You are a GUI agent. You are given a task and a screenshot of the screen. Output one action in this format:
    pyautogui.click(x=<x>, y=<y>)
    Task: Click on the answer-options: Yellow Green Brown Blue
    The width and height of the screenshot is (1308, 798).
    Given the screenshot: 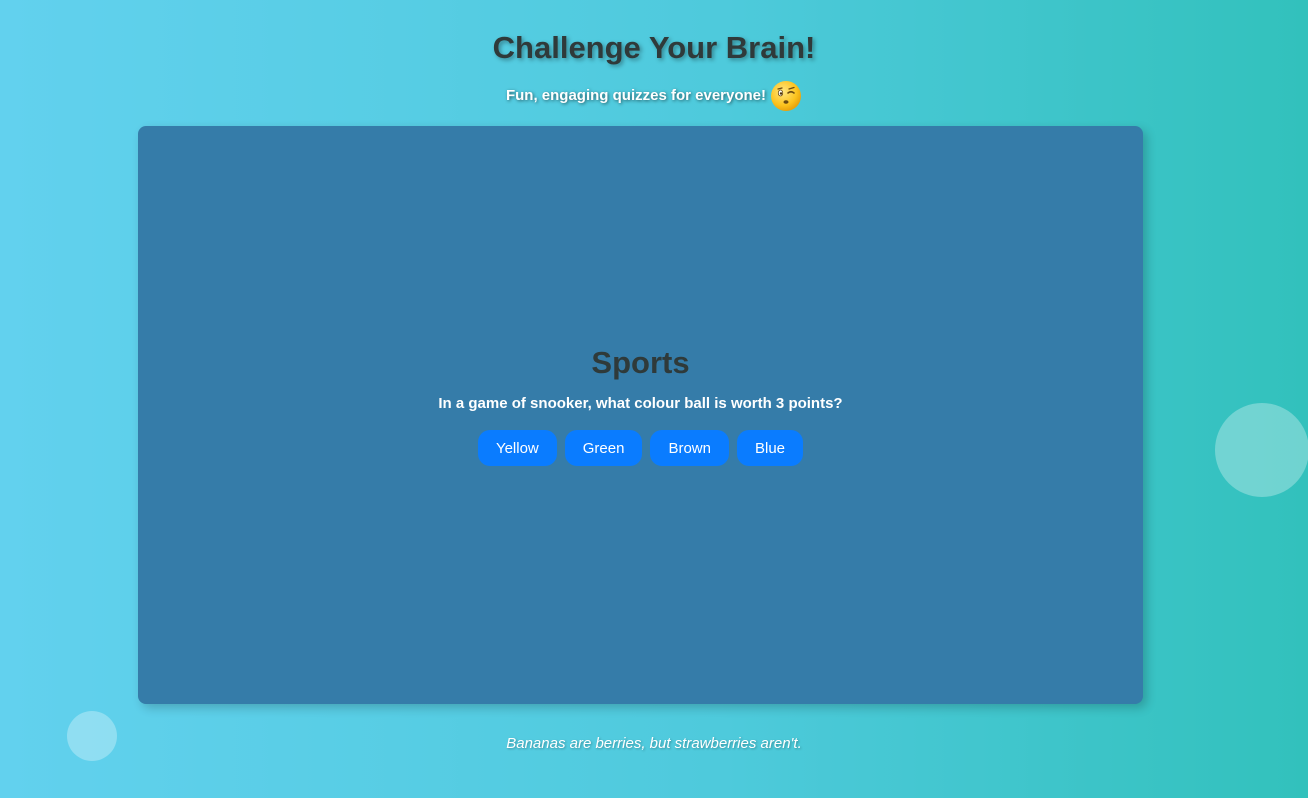 What is the action you would take?
    pyautogui.click(x=640, y=448)
    